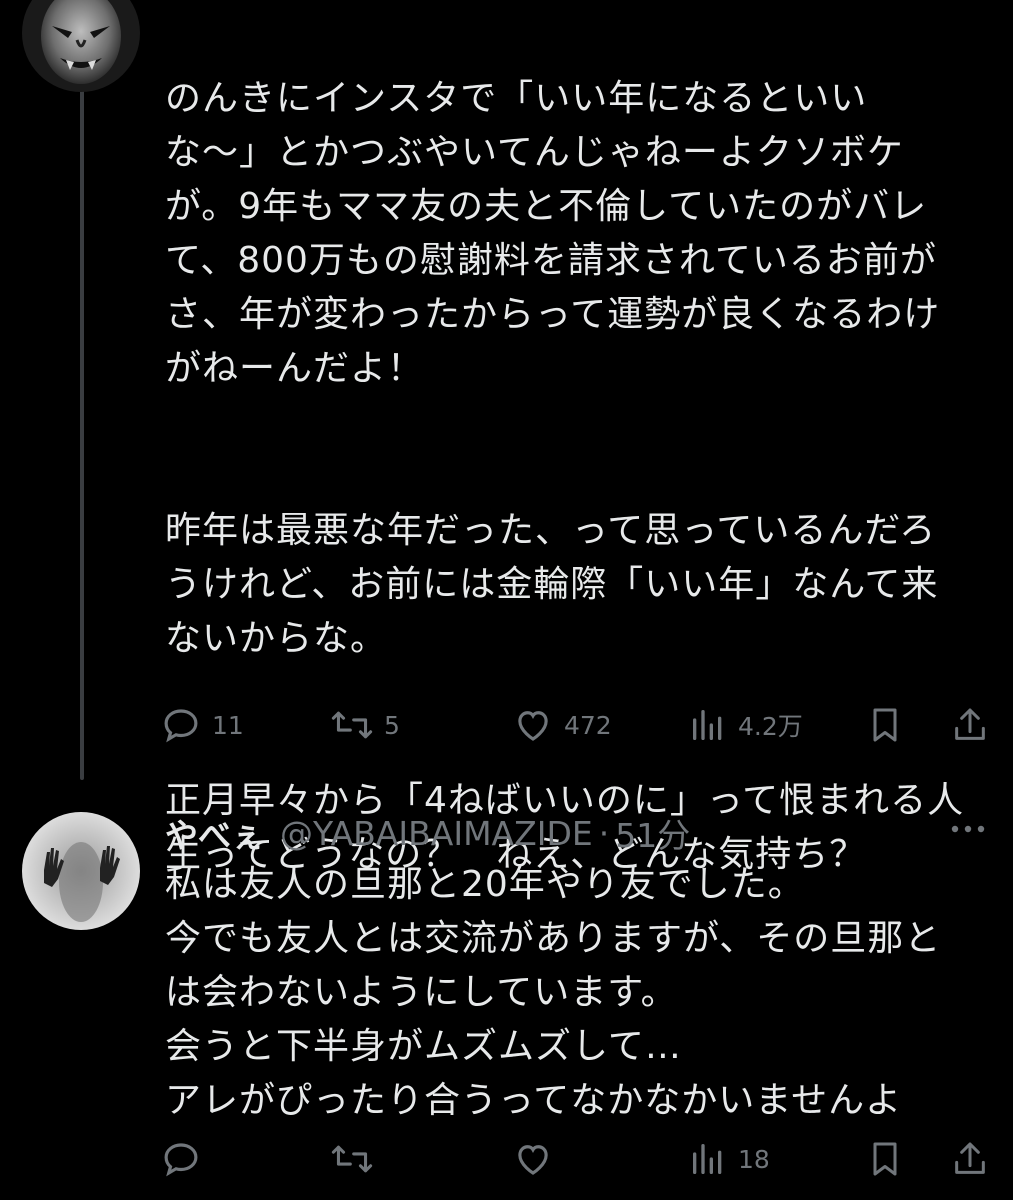  What do you see at coordinates (214, 833) in the screenshot?
I see `reply-display-name: やべぇ` at bounding box center [214, 833].